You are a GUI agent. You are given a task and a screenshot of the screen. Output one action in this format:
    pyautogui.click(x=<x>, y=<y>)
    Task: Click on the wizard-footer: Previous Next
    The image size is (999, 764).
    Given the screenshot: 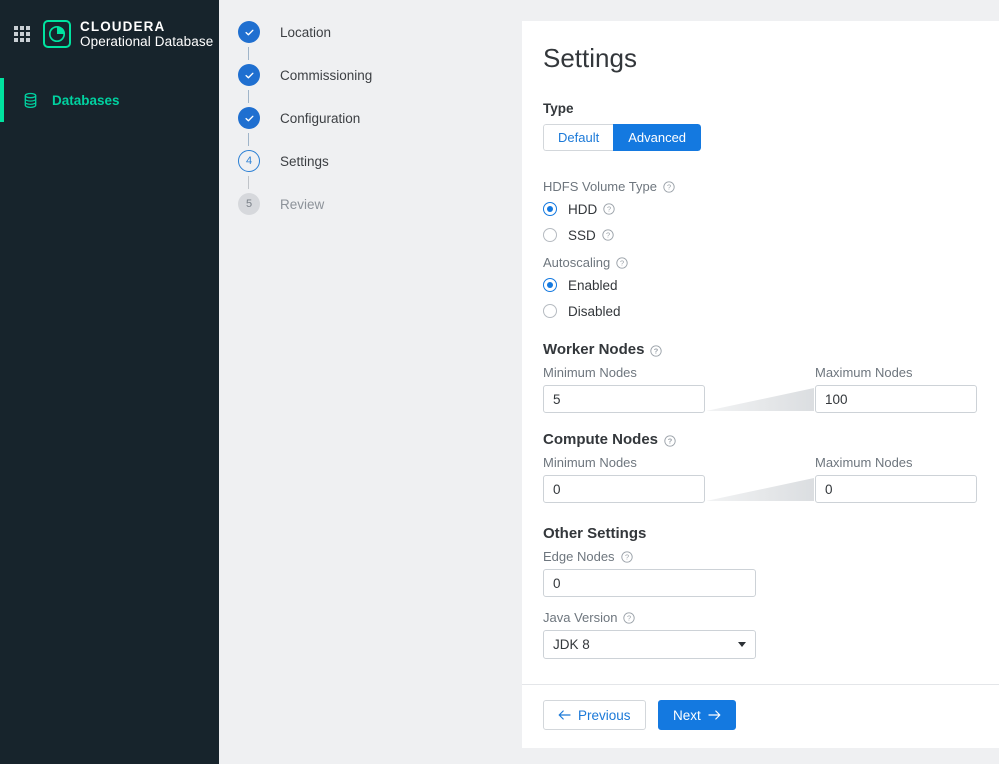 What is the action you would take?
    pyautogui.click(x=760, y=716)
    